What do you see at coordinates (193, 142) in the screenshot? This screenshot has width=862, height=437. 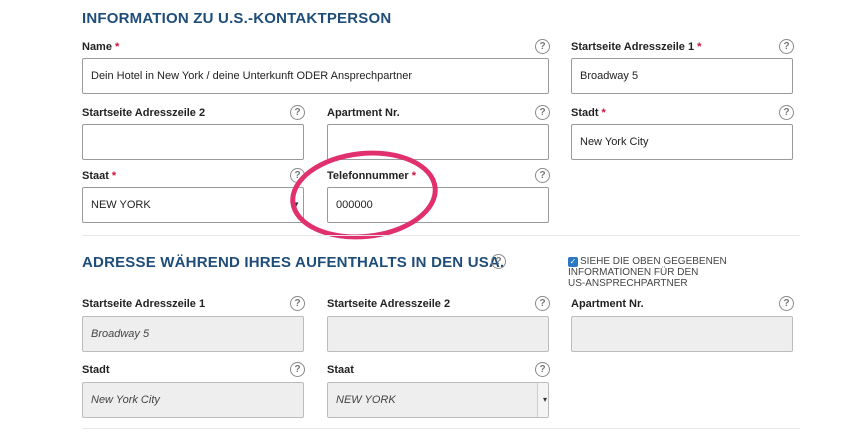 I see `address2-field` at bounding box center [193, 142].